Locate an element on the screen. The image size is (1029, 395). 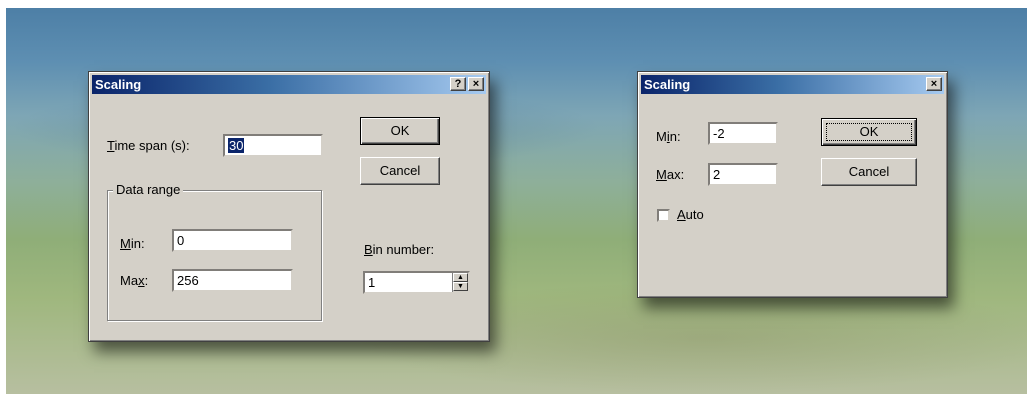
min-input: -2 is located at coordinates (743, 133).